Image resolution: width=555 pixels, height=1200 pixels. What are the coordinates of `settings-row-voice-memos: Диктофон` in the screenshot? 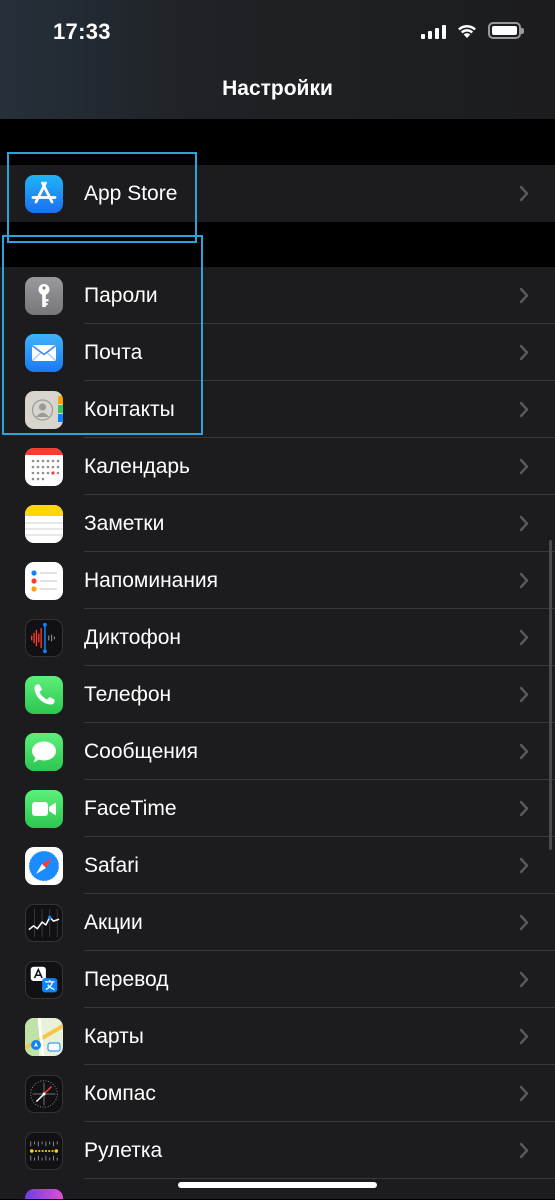 It's located at (277, 637).